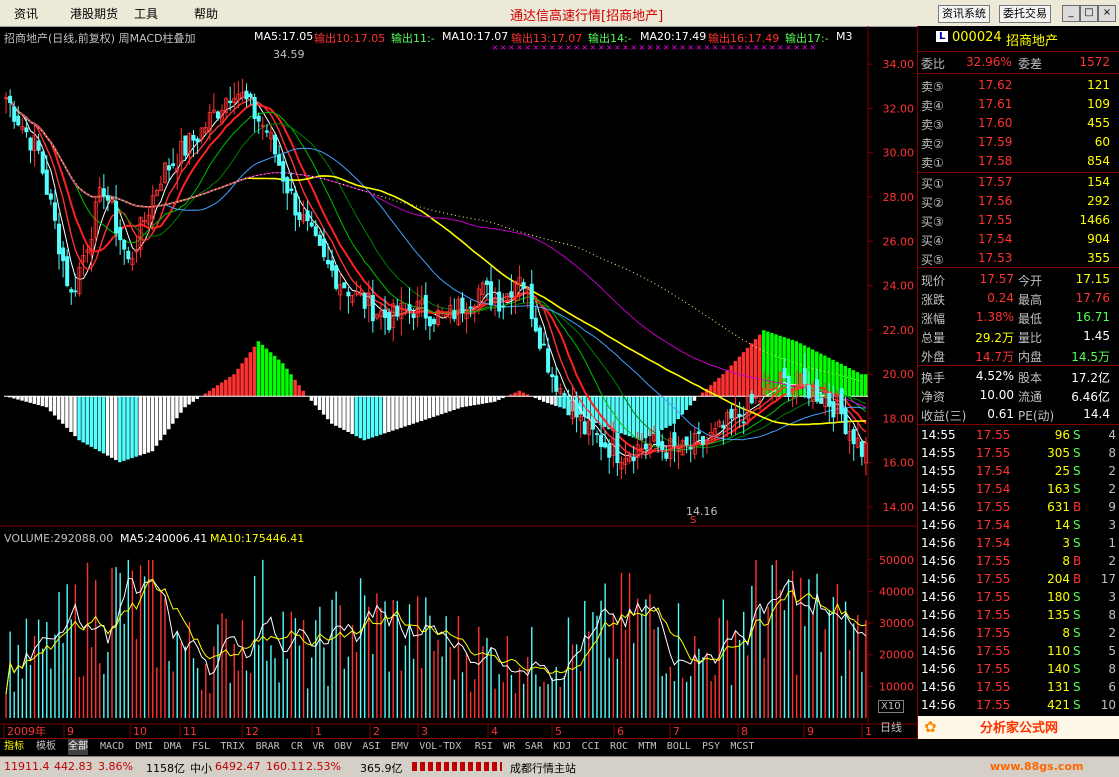 The image size is (1119, 777). Describe the element at coordinates (484, 747) in the screenshot. I see `tab-rsi: RSI` at that location.